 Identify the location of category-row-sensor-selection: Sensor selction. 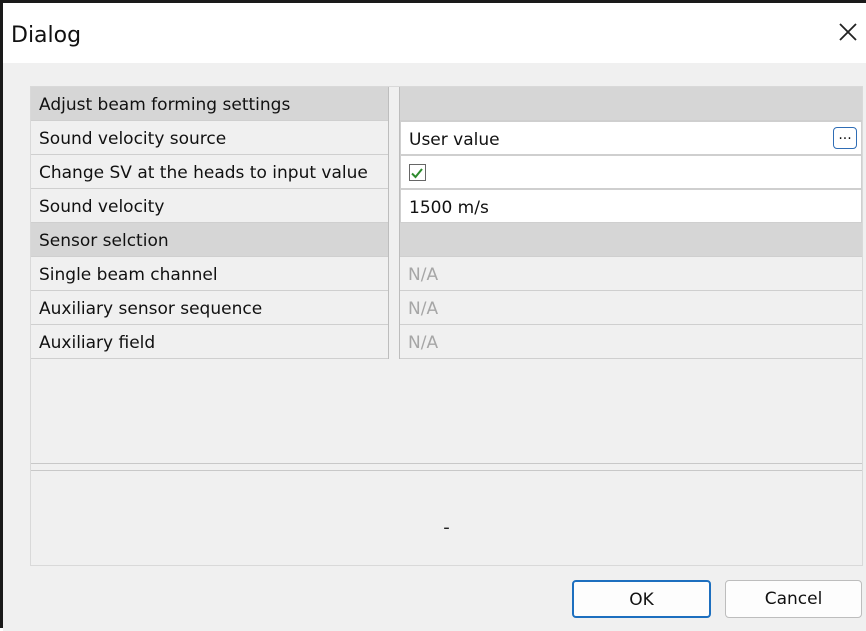
(446, 240).